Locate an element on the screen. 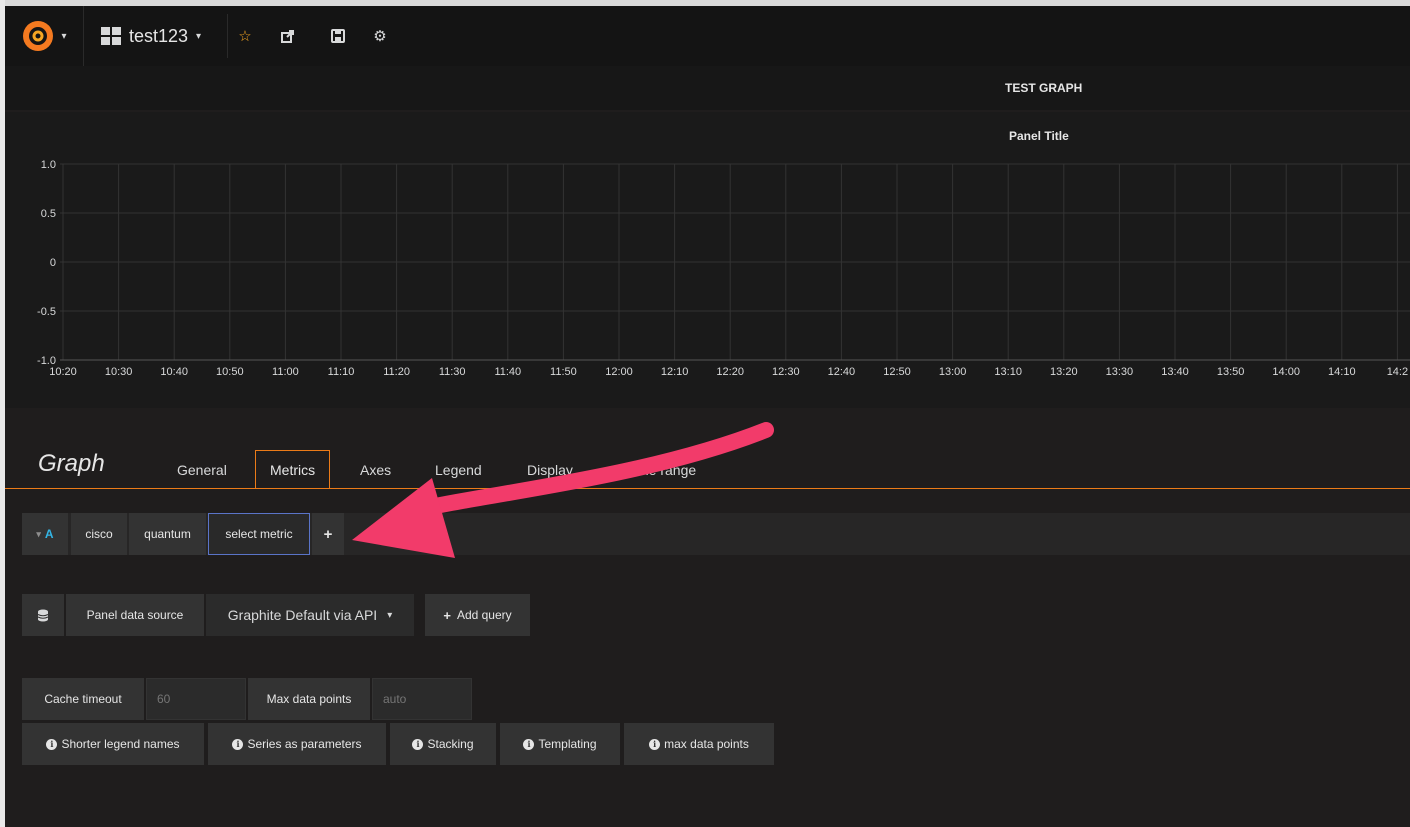 Image resolution: width=1410 pixels, height=827 pixels. help-label: Shorter legend names is located at coordinates (120, 744).